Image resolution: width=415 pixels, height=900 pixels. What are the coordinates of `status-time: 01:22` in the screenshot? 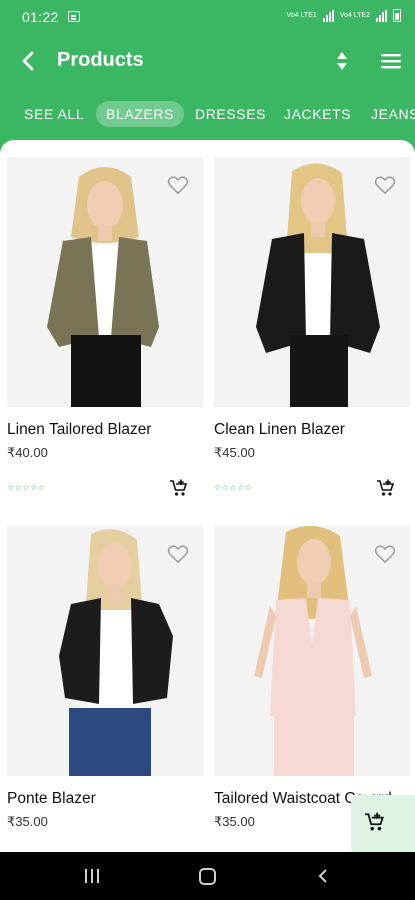 It's located at (40, 17).